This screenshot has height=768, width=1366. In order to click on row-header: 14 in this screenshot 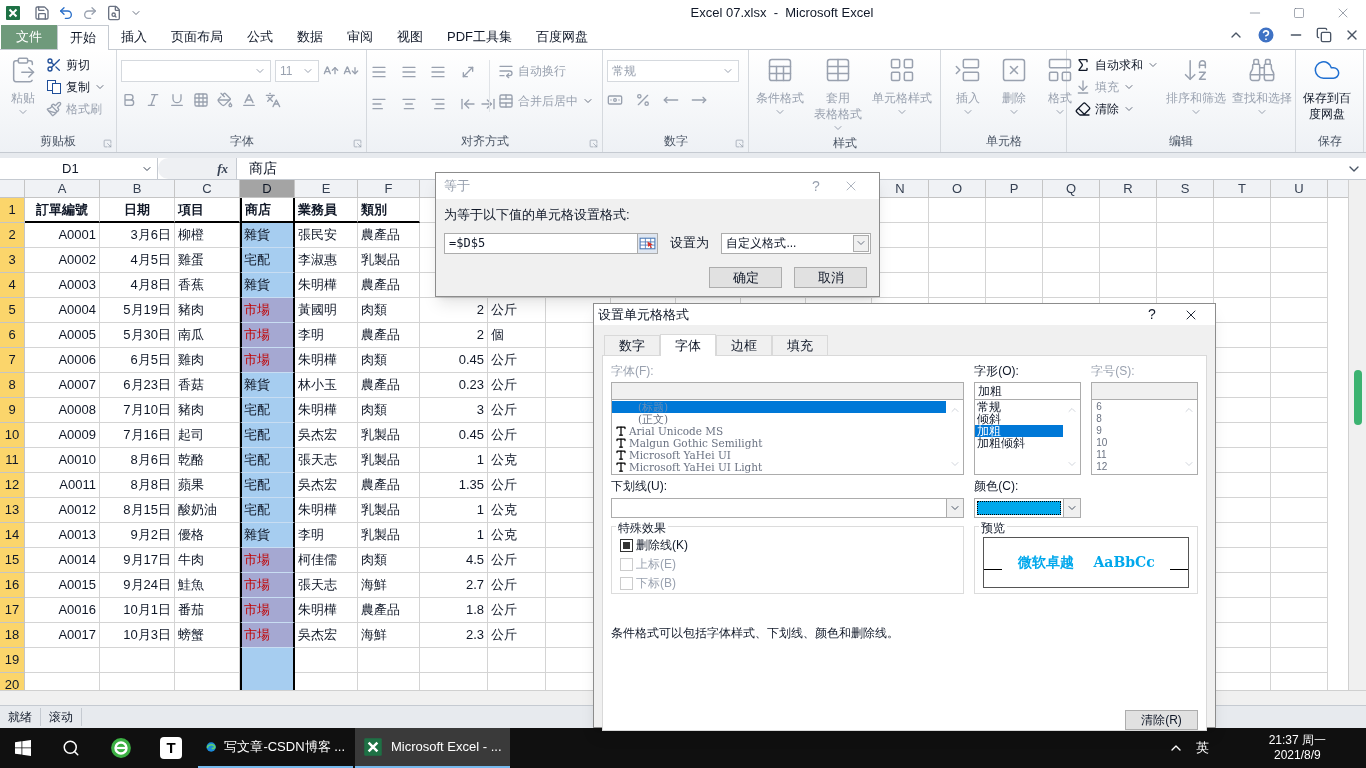, I will do `click(12, 535)`.